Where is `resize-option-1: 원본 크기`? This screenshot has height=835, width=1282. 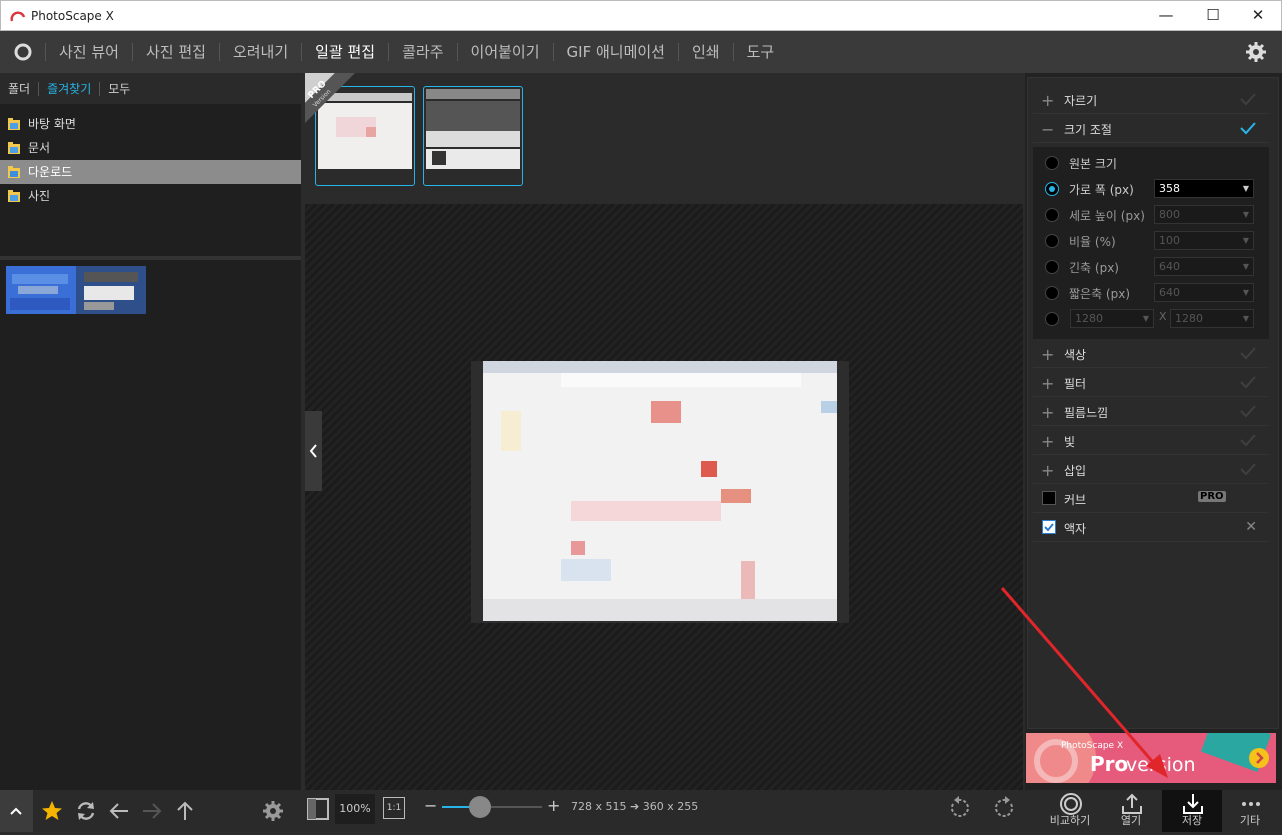 resize-option-1: 원본 크기 is located at coordinates (1151, 163).